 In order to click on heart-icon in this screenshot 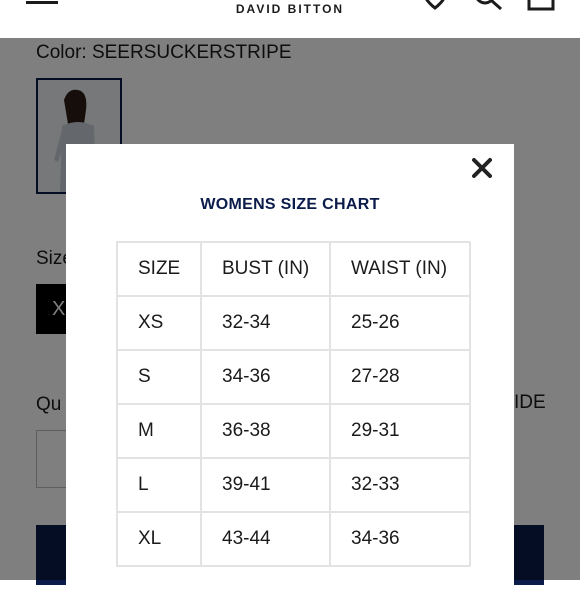, I will do `click(435, 5)`.